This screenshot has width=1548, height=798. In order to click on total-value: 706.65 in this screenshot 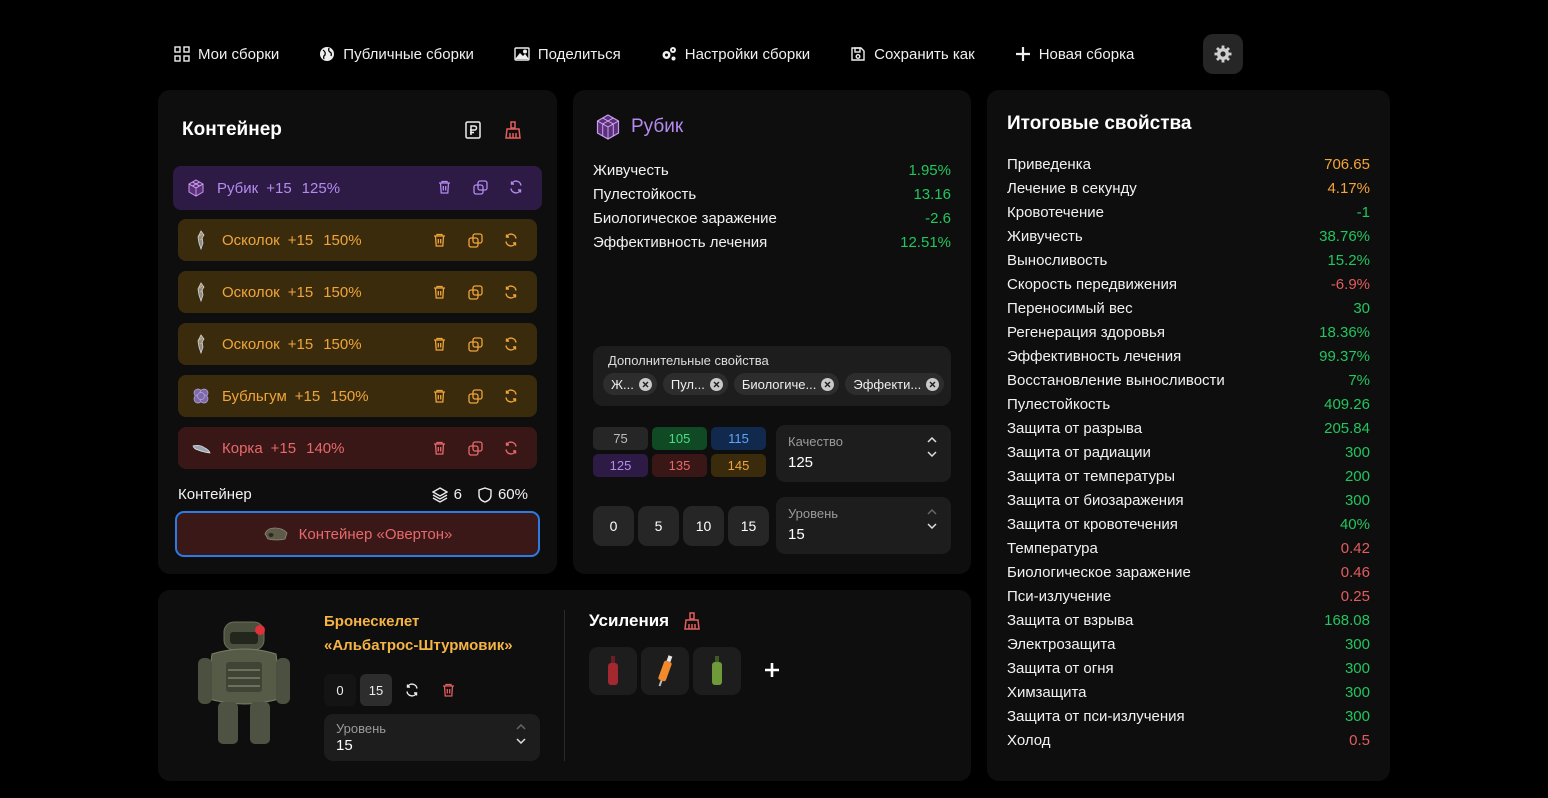, I will do `click(1347, 164)`.